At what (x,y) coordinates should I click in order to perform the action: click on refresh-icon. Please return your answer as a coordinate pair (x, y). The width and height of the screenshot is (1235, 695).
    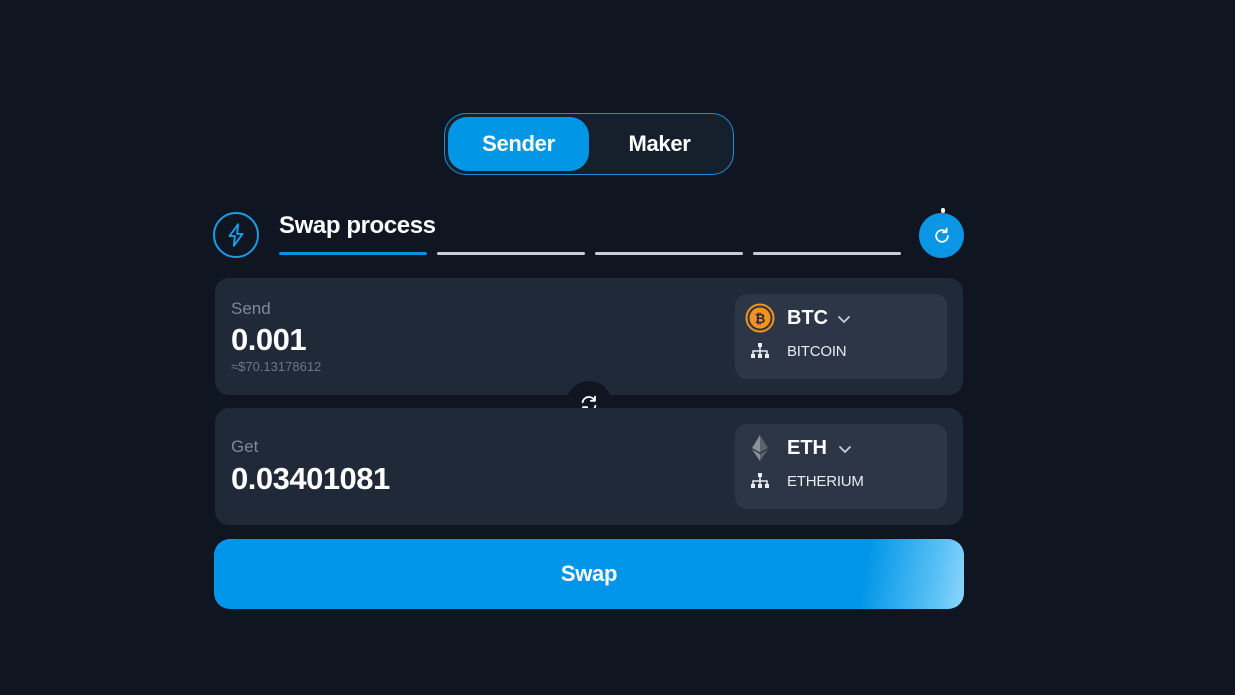
    Looking at the image, I should click on (941, 235).